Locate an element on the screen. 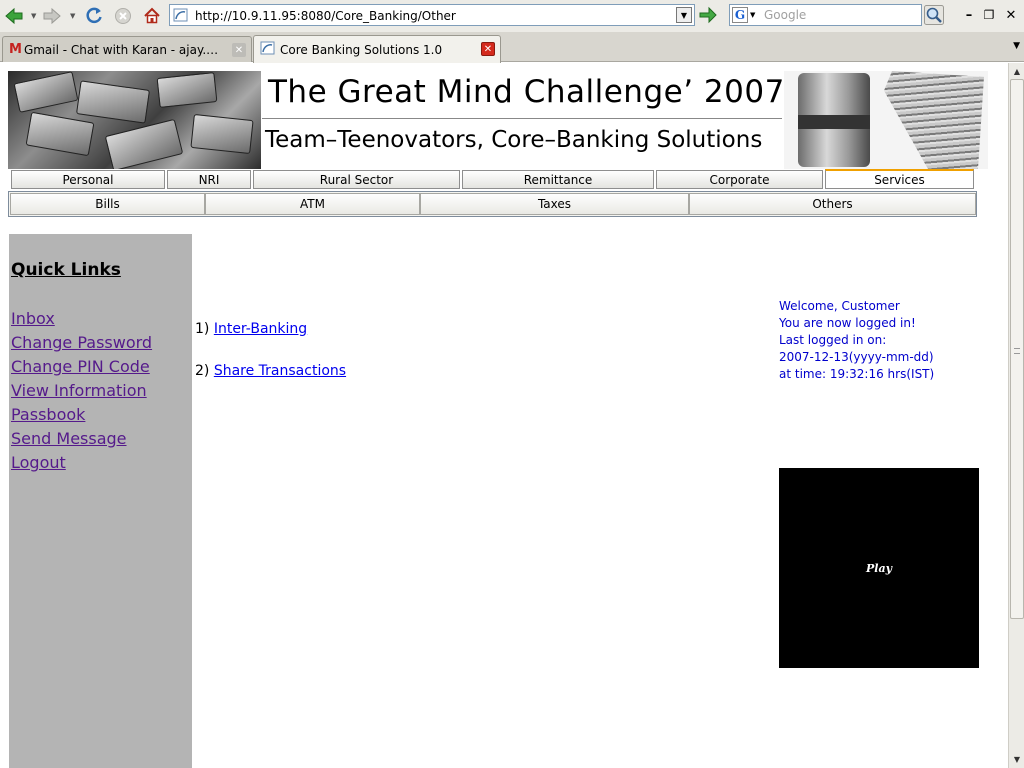  restore-button: ❐ is located at coordinates (989, 15).